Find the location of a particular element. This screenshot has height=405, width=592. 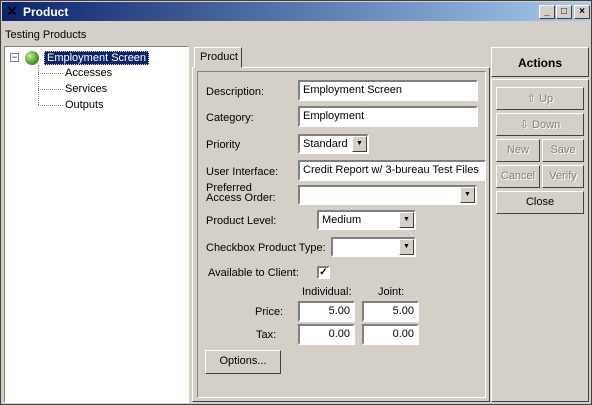

arrow-down-icon: ⇩ is located at coordinates (524, 125).